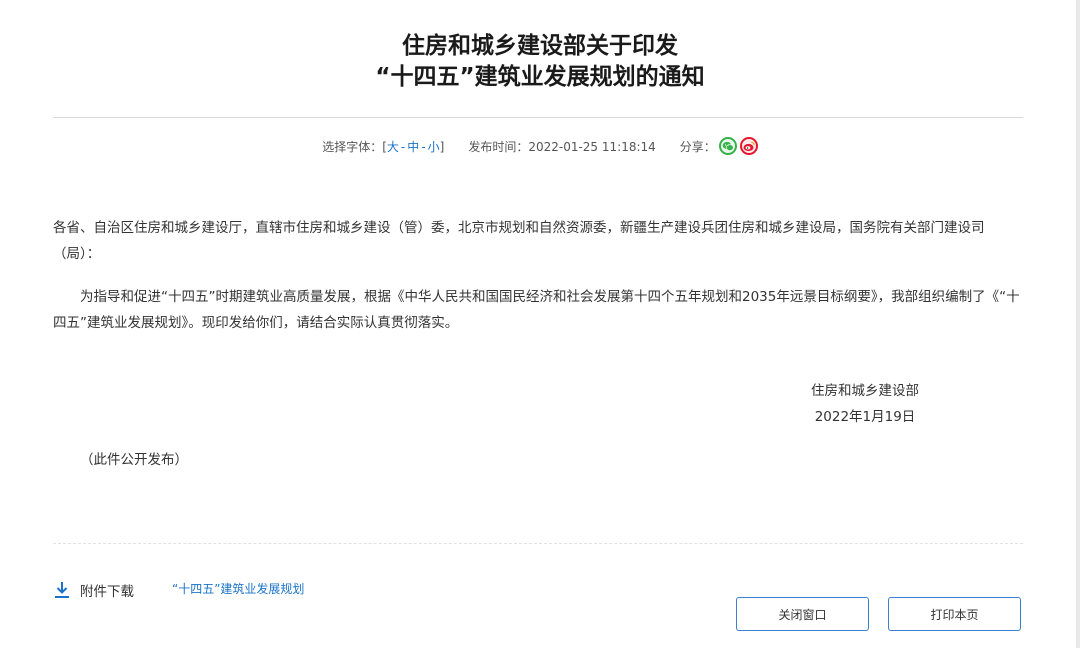  Describe the element at coordinates (134, 460) in the screenshot. I see `publication-note: （此件公开发布）` at that location.